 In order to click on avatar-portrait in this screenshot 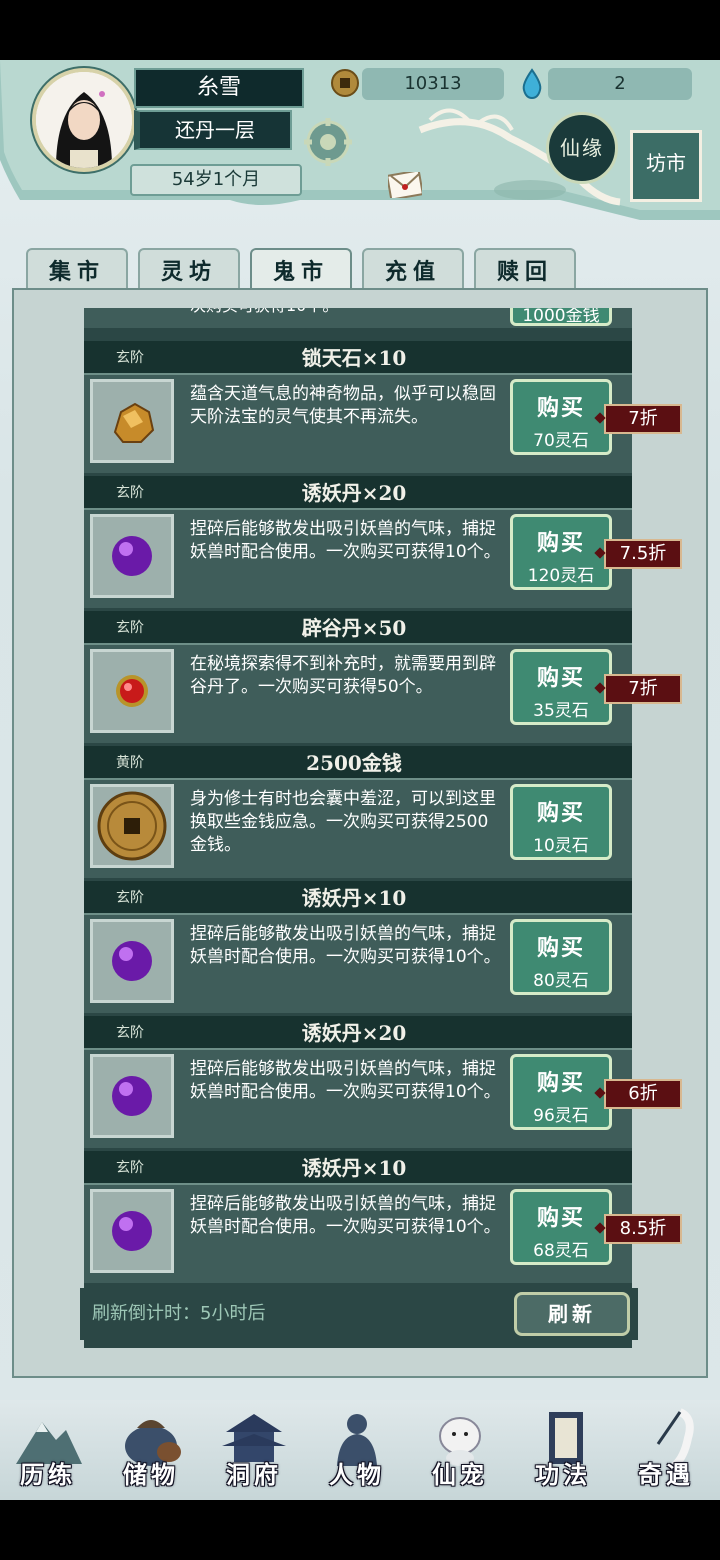, I will do `click(84, 120)`.